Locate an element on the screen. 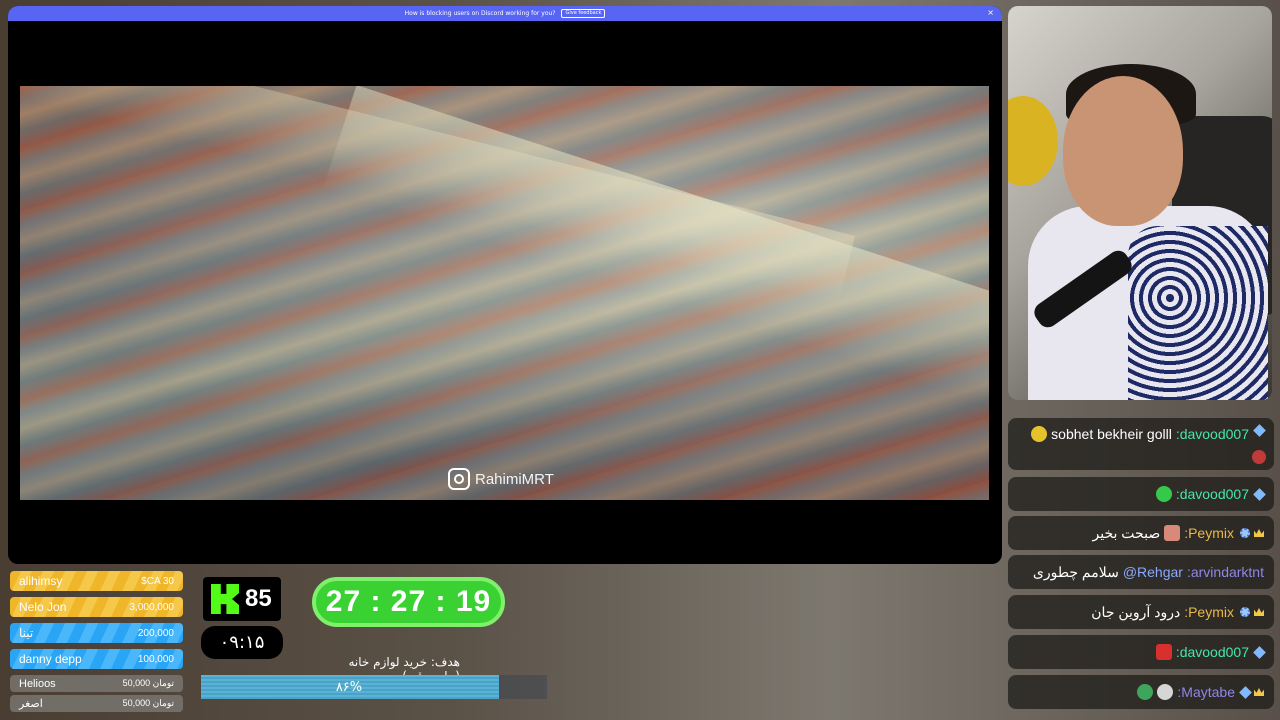  close-icon: × is located at coordinates (990, 12).